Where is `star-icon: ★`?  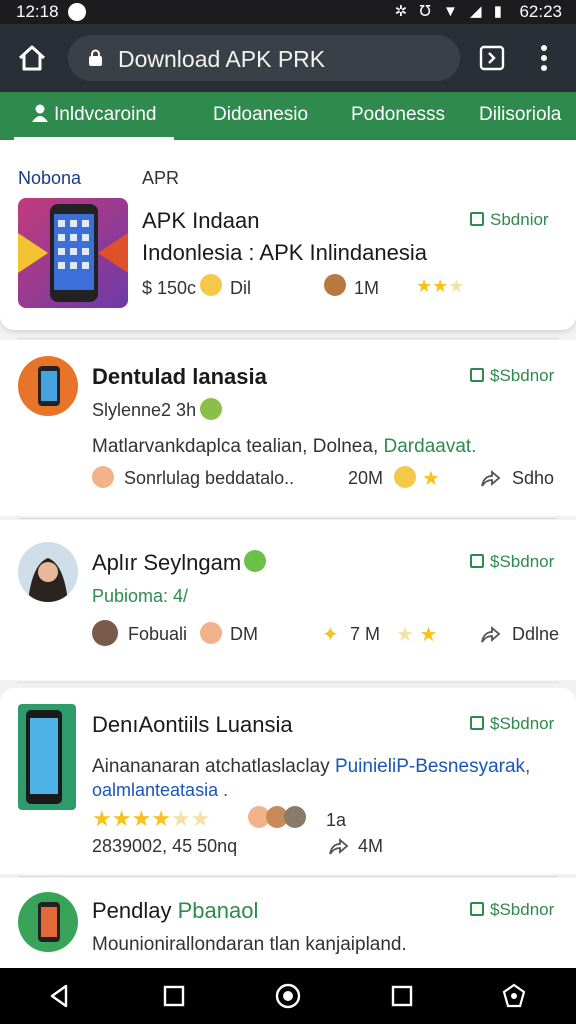 star-icon: ★ is located at coordinates (431, 479).